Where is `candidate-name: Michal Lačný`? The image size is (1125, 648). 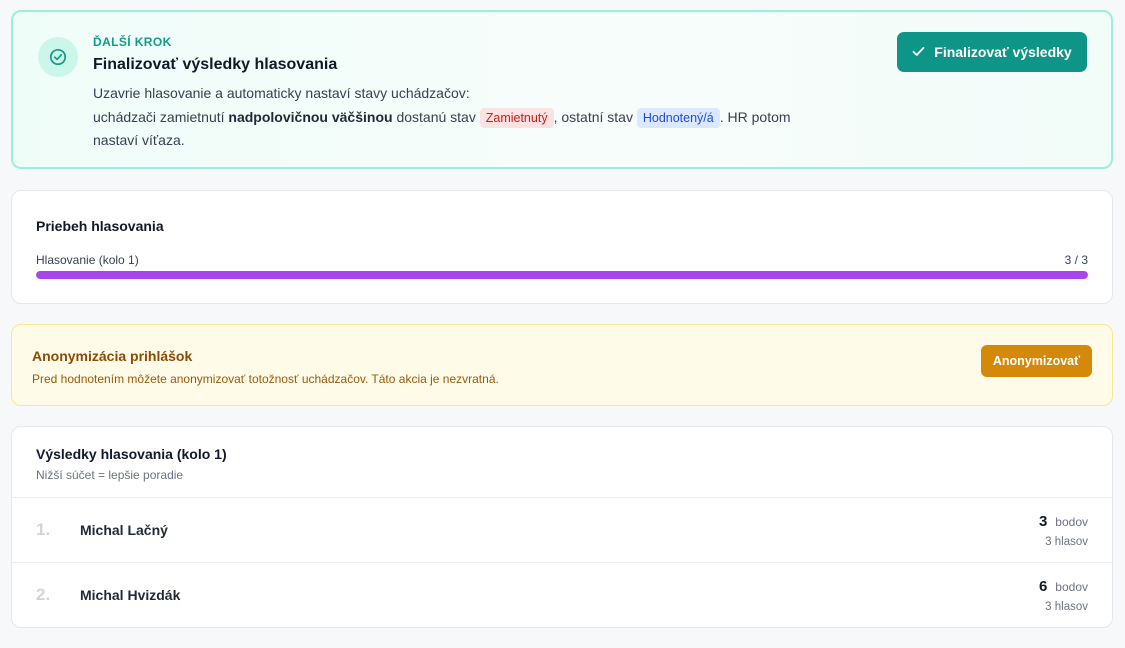 candidate-name: Michal Lačný is located at coordinates (124, 530).